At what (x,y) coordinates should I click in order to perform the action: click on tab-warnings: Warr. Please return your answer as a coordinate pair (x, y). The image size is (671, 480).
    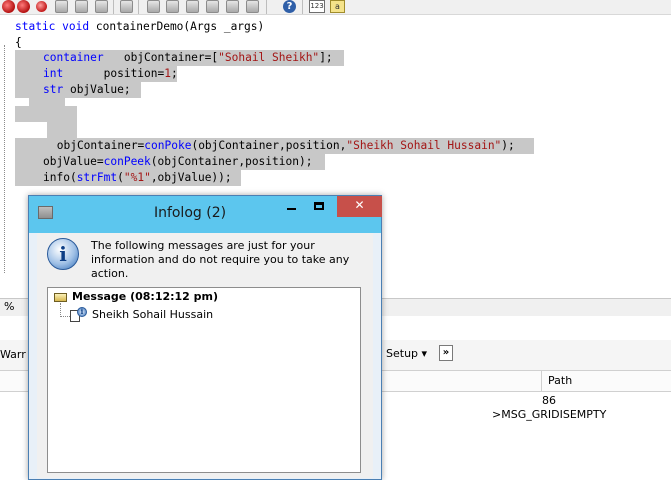
    Looking at the image, I should click on (13, 354).